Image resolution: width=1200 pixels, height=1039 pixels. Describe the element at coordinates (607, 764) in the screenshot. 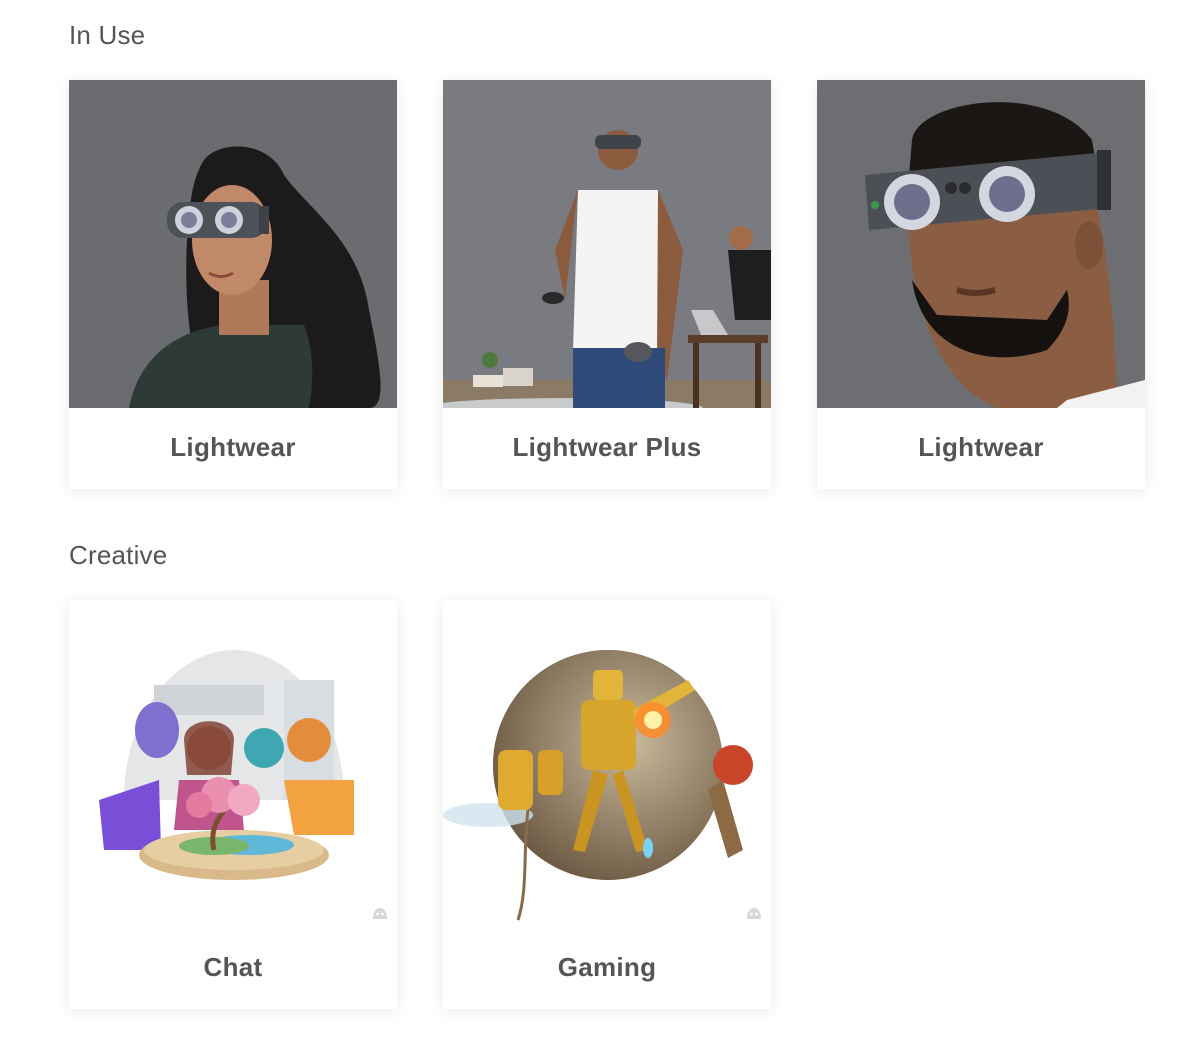

I see `robot-gaming-illustration` at that location.